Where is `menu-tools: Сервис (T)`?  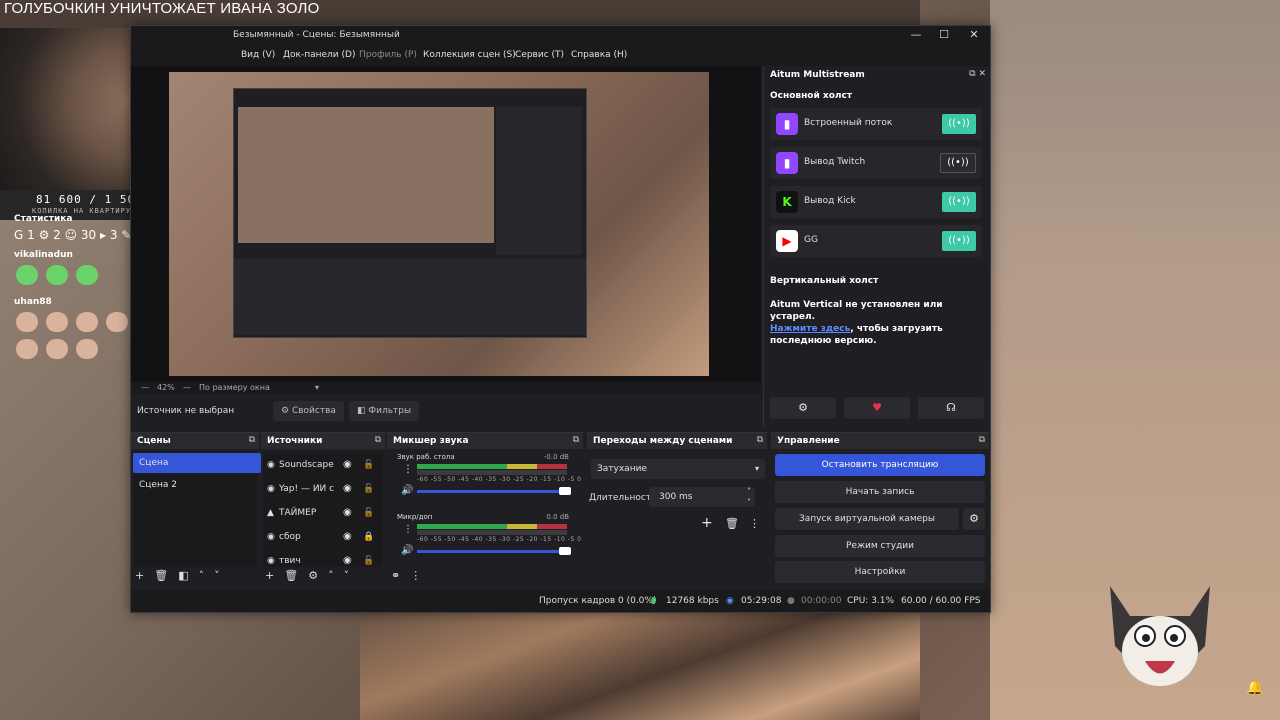
menu-tools: Сервис (T) is located at coordinates (539, 55).